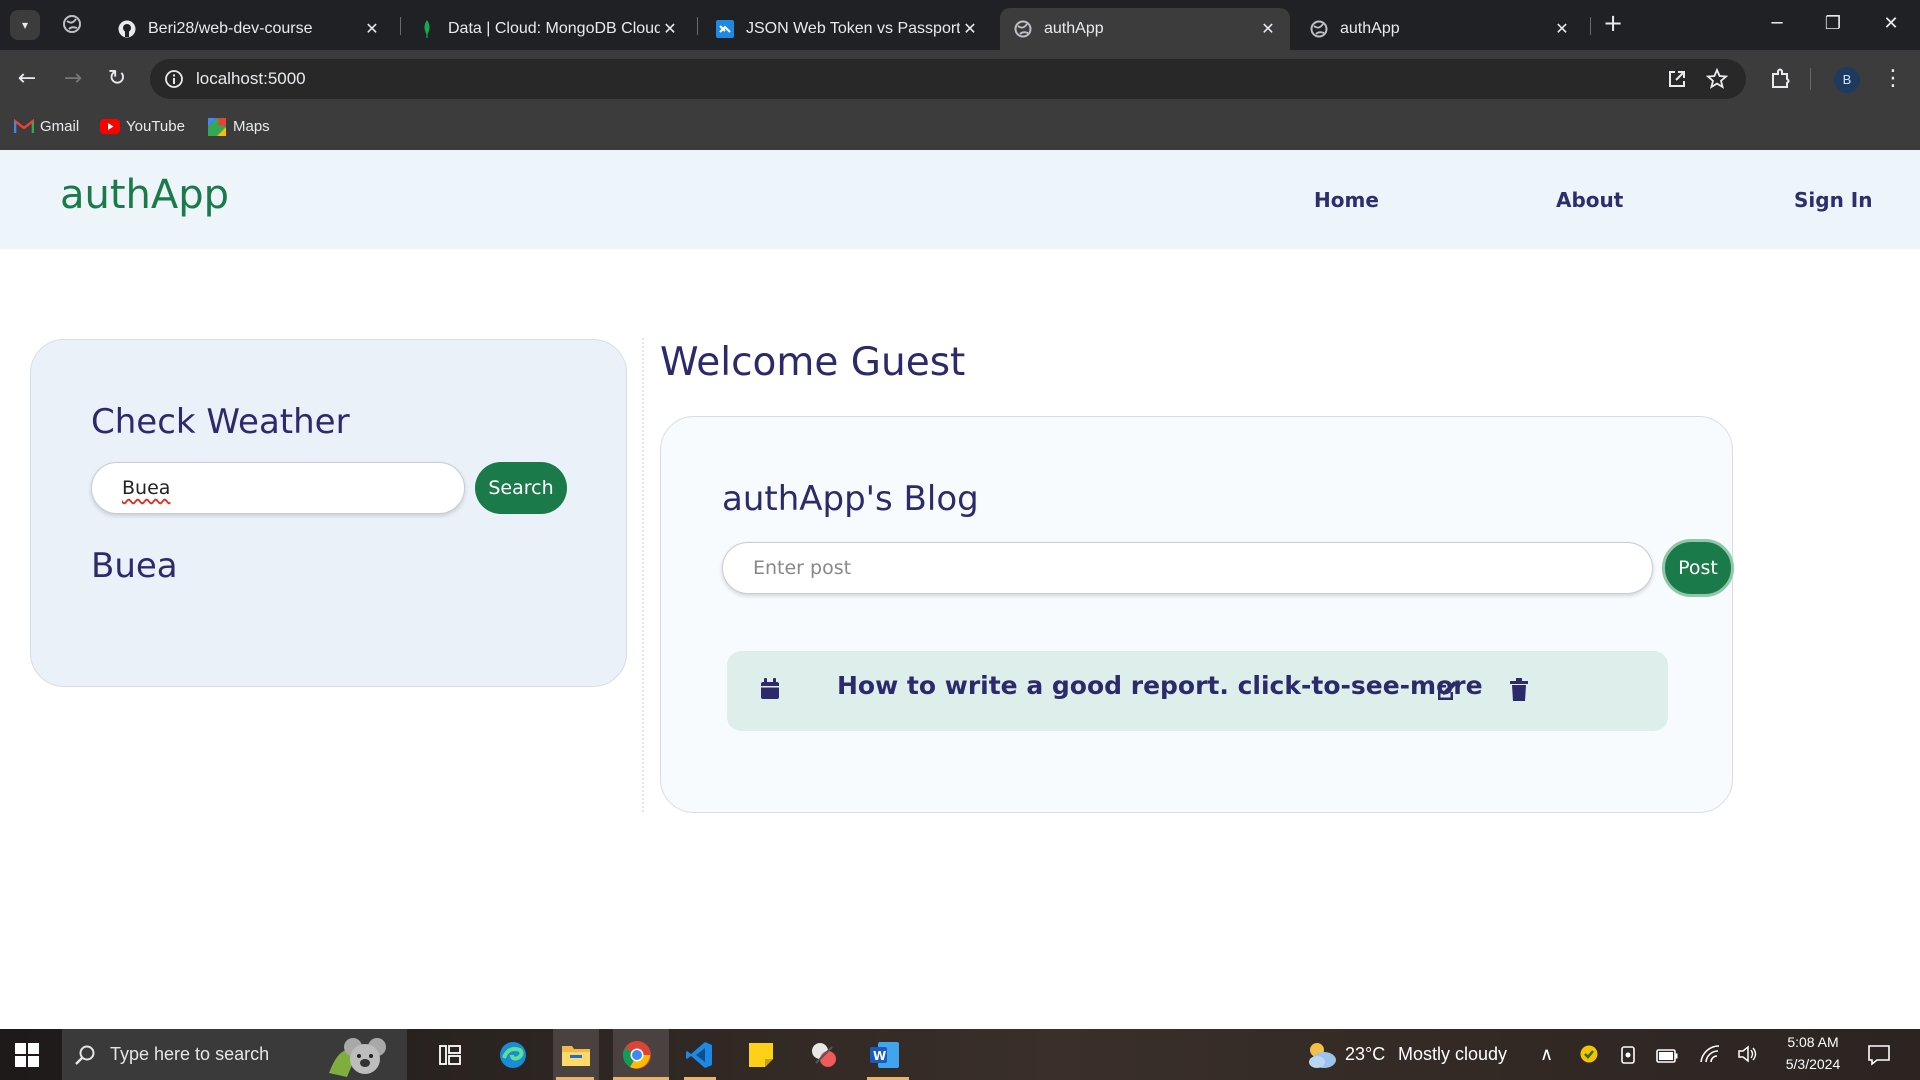  Describe the element at coordinates (960, 199) in the screenshot. I see `site-header: authApp Home About Sign In` at that location.